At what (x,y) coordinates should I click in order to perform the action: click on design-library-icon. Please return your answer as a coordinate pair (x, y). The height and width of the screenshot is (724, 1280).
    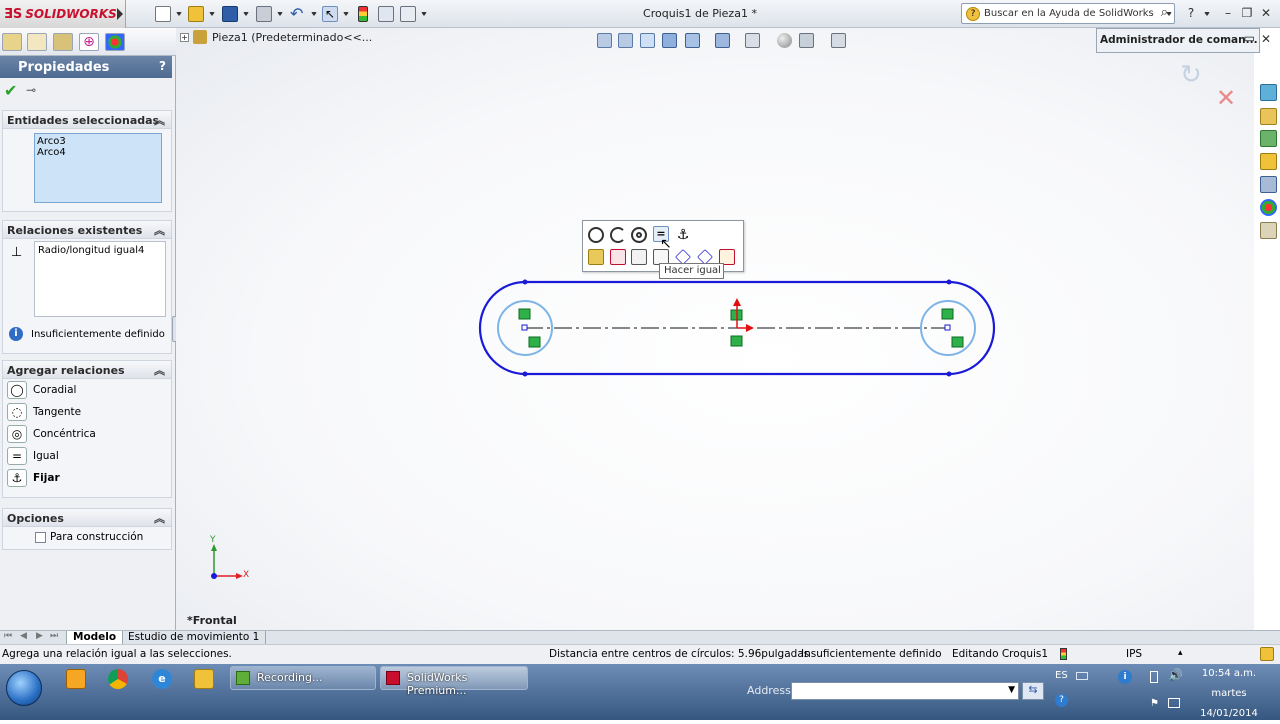
    Looking at the image, I should click on (1268, 116).